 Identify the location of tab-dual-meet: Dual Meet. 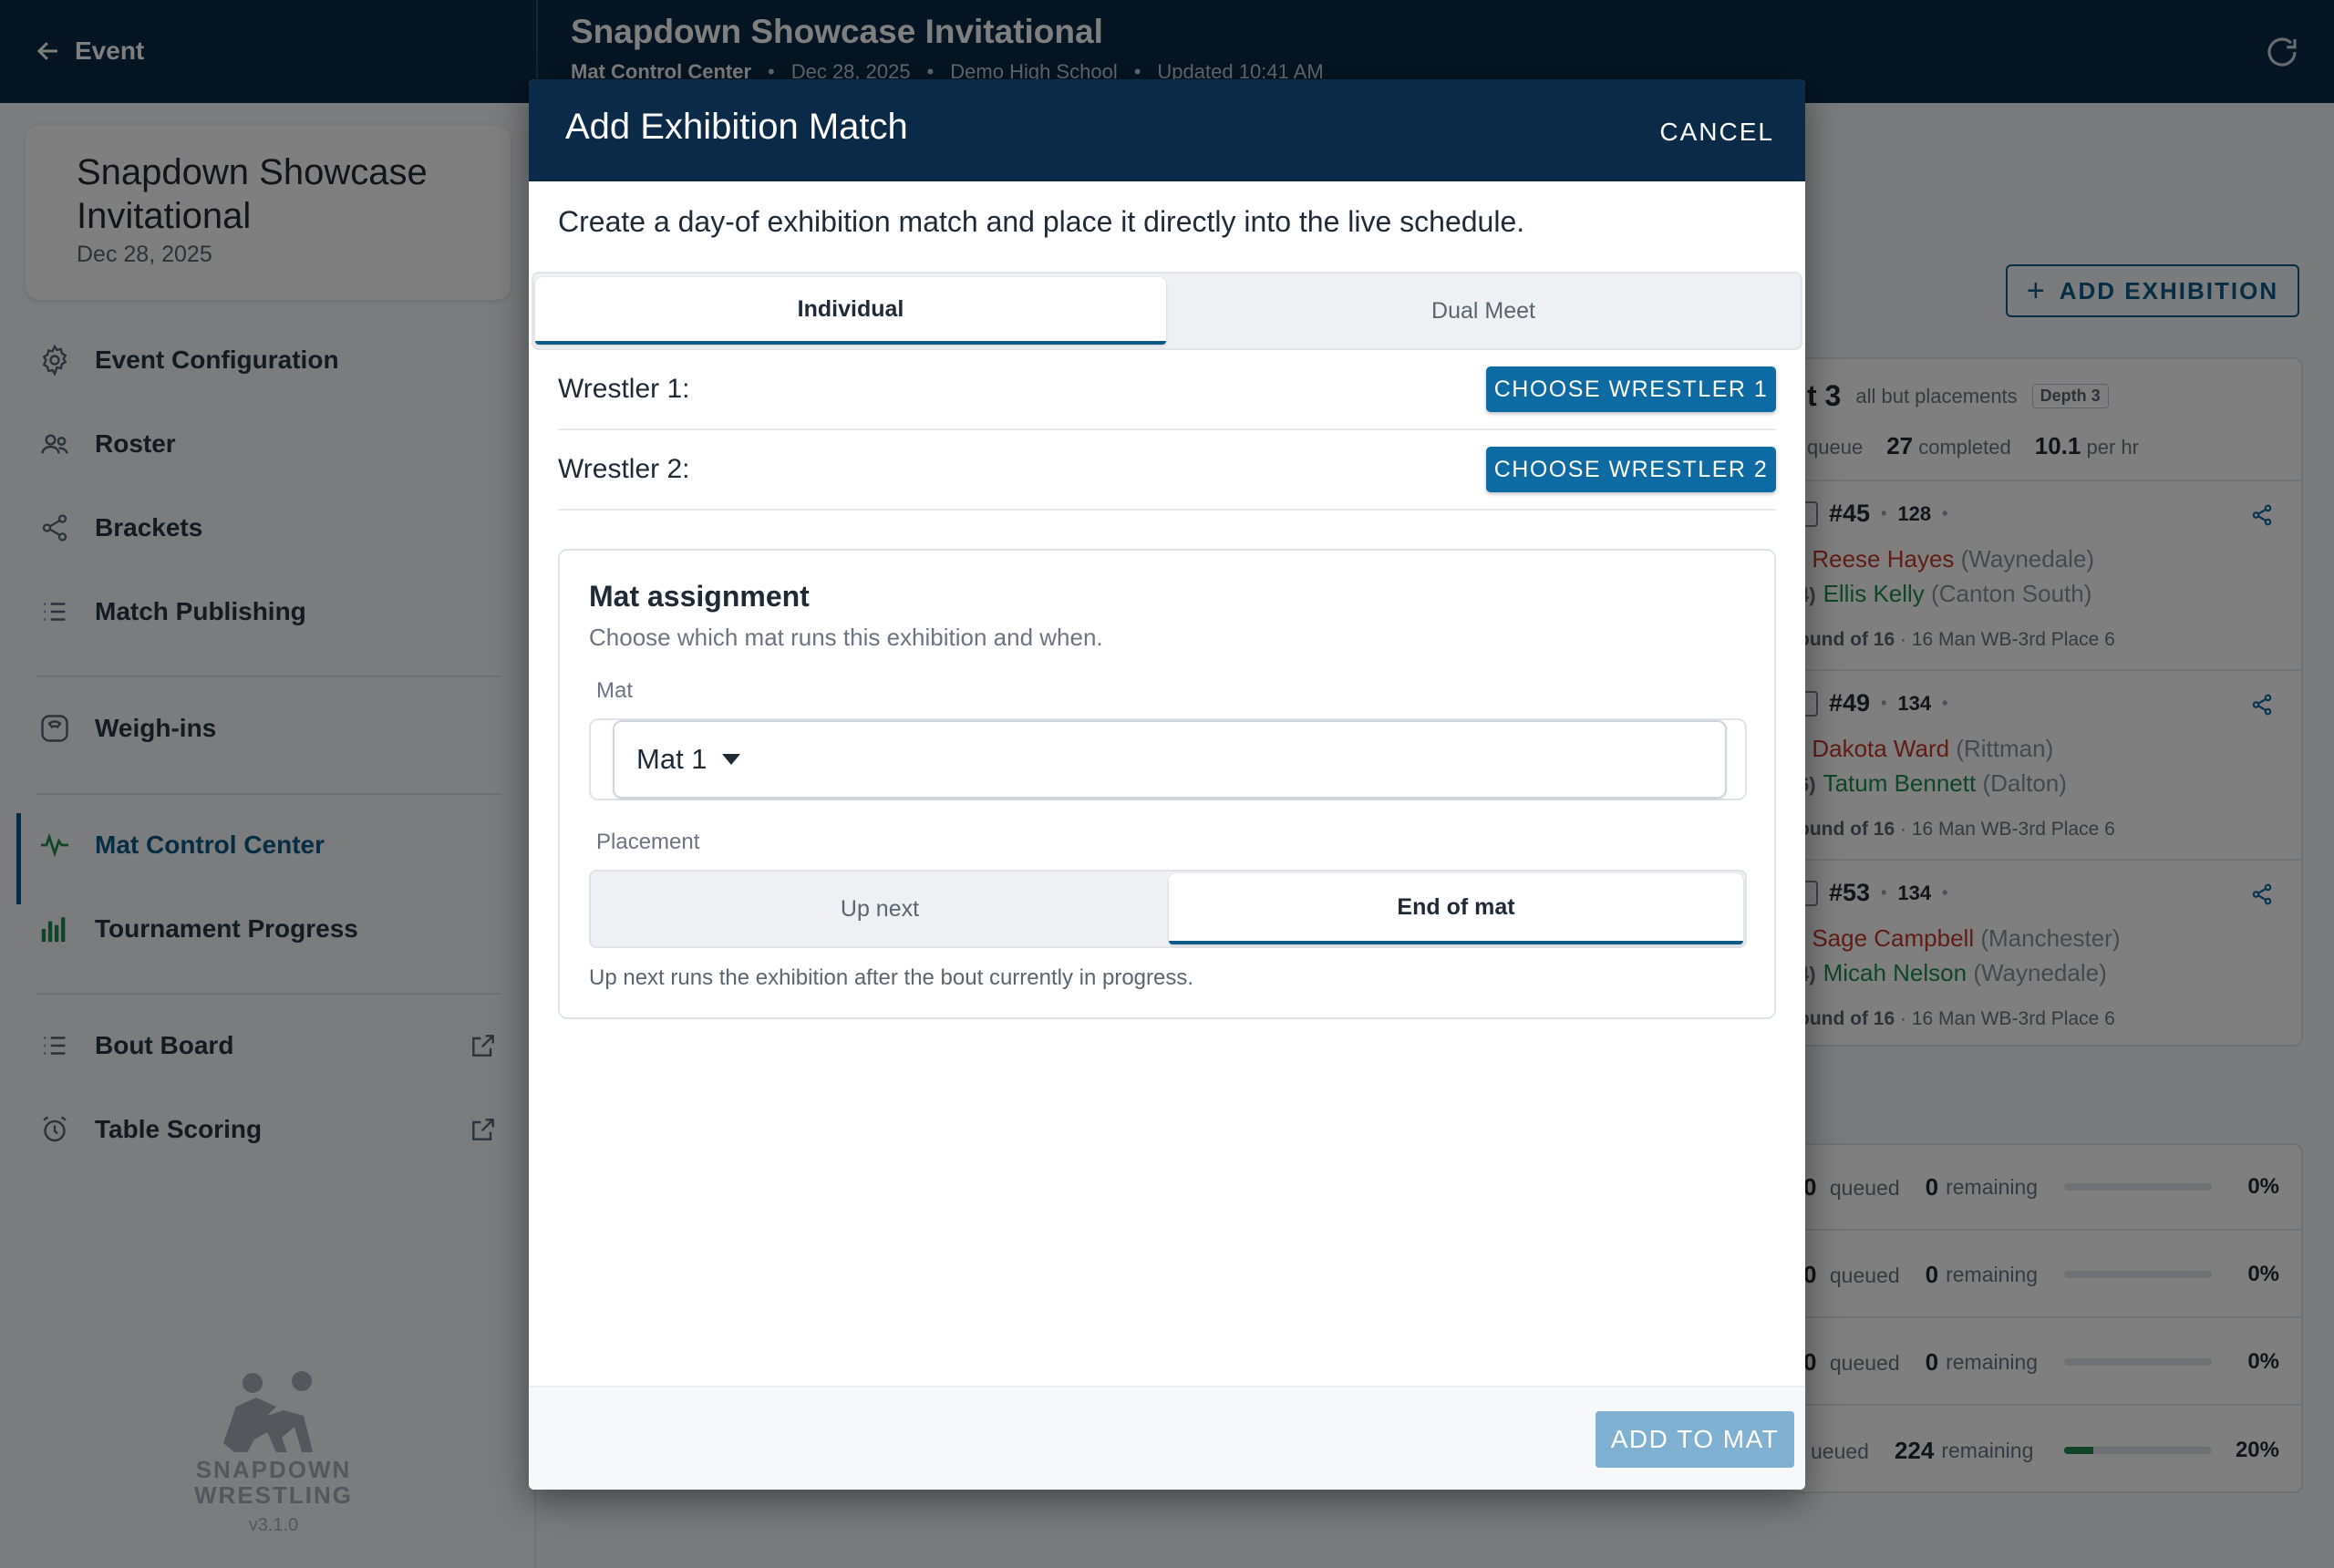
(1484, 311).